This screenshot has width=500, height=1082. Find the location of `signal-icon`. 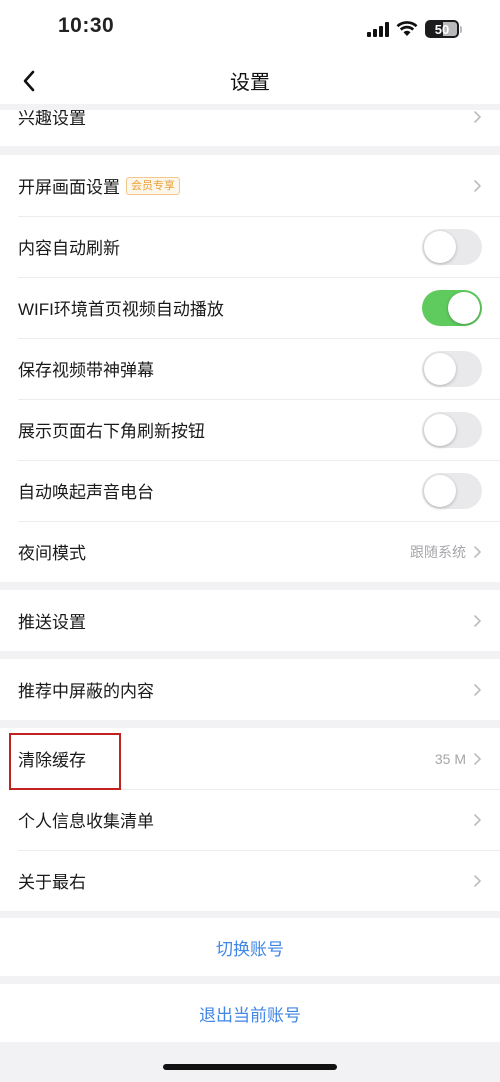

signal-icon is located at coordinates (378, 29).